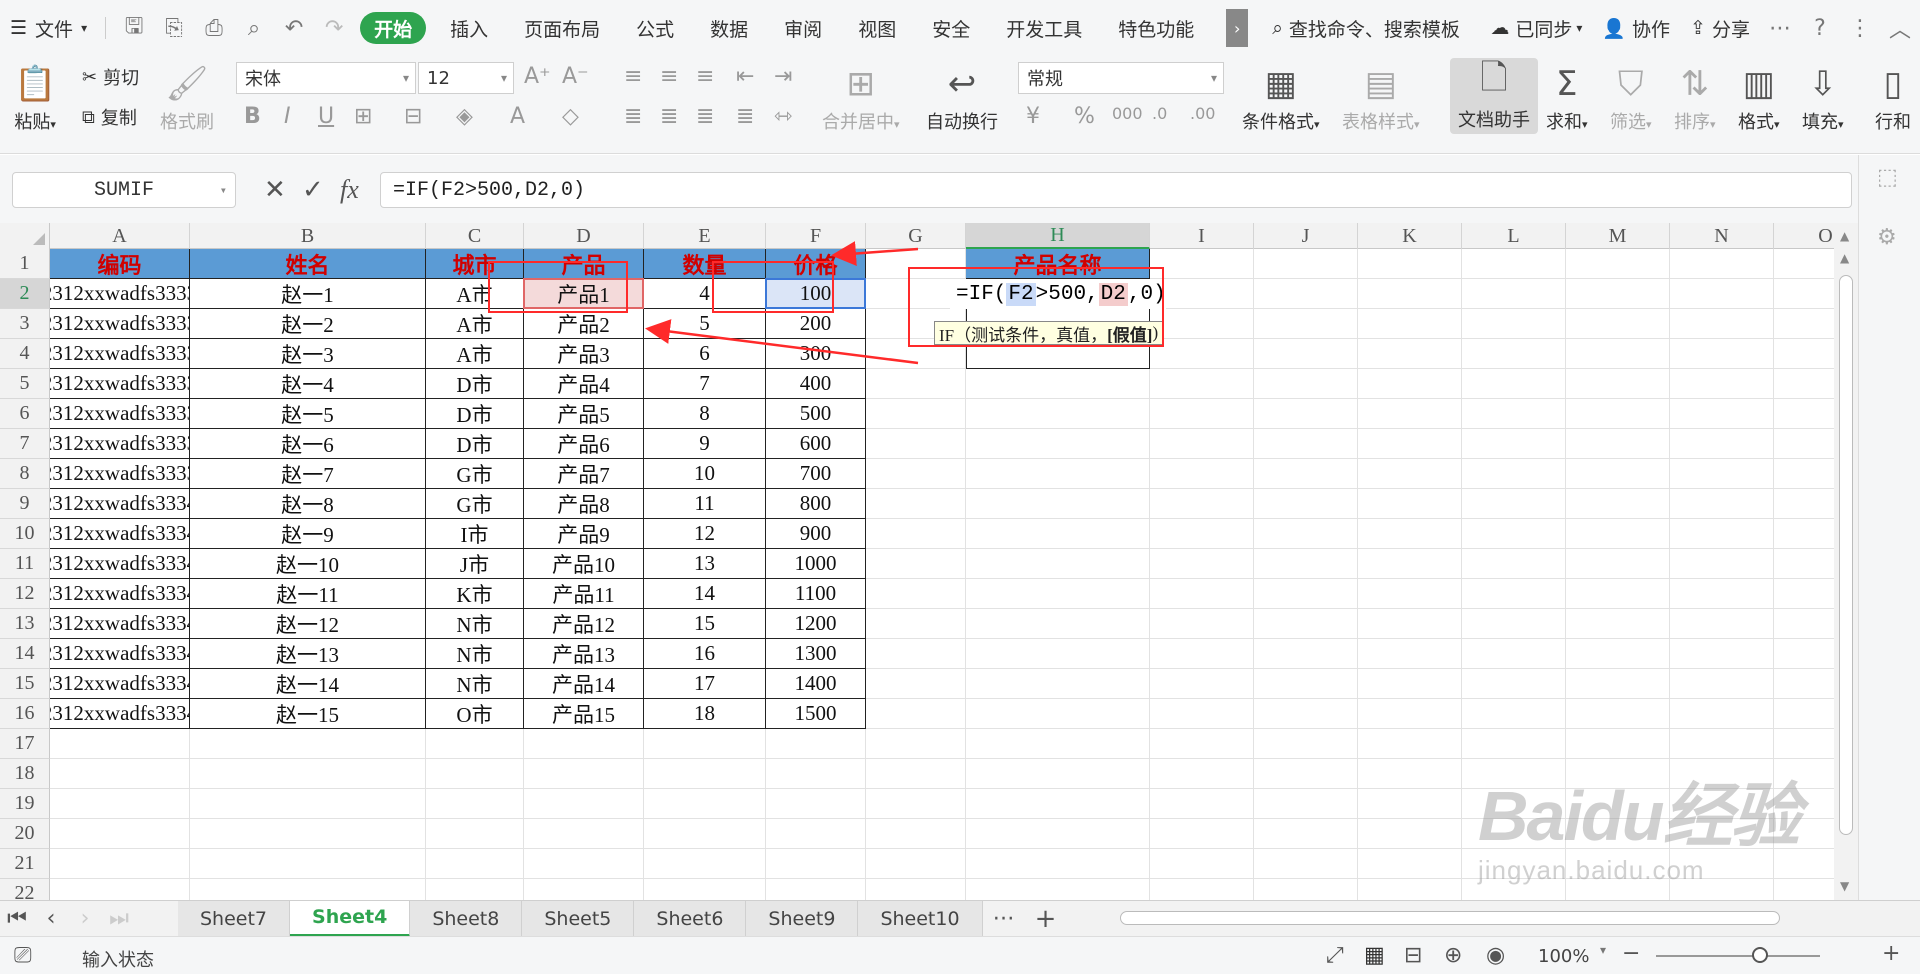  Describe the element at coordinates (962, 97) in the screenshot. I see `wrap-text-button: ↩ 自动换行` at that location.